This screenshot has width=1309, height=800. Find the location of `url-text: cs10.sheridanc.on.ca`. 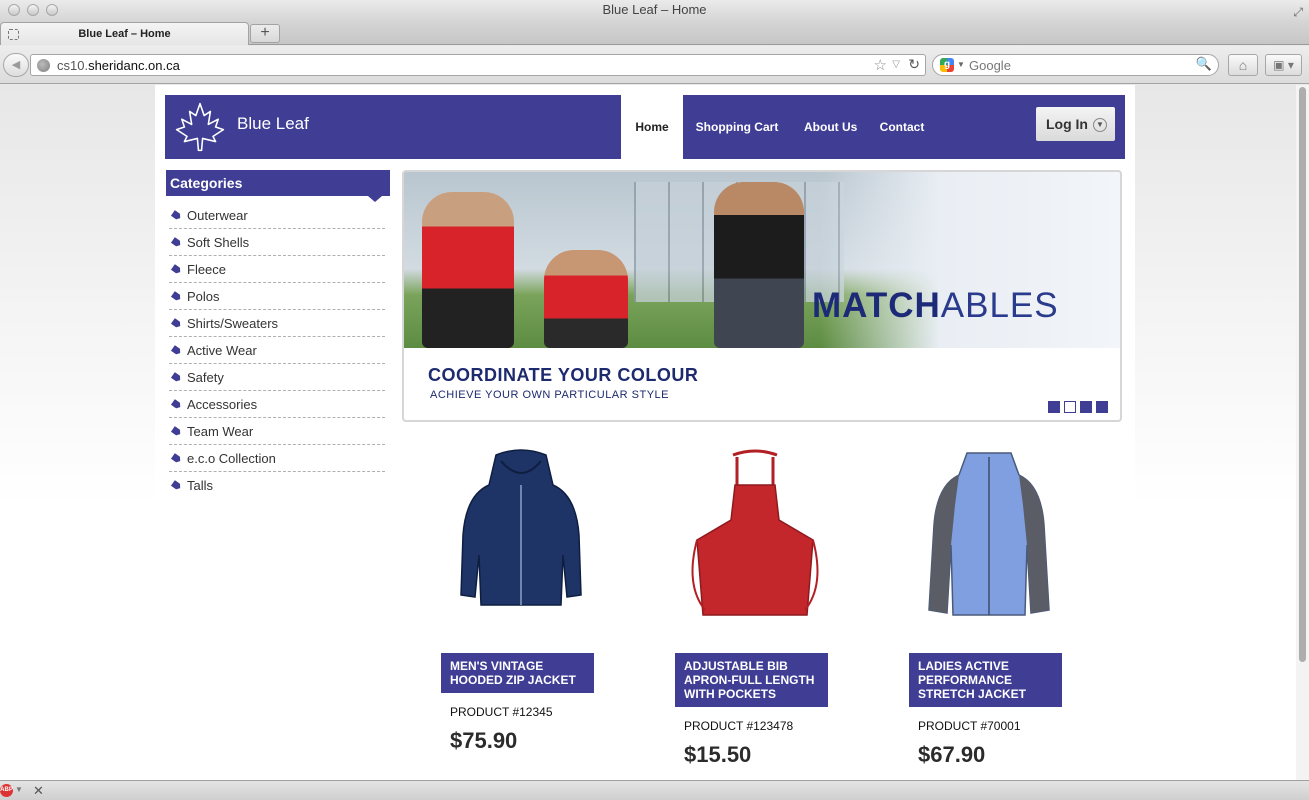

url-text: cs10.sheridanc.on.ca is located at coordinates (118, 65).